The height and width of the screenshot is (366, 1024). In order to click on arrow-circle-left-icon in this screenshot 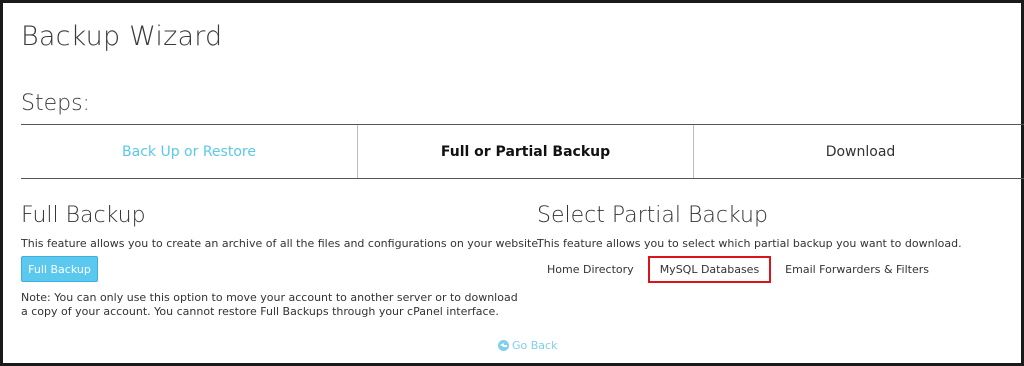, I will do `click(503, 345)`.